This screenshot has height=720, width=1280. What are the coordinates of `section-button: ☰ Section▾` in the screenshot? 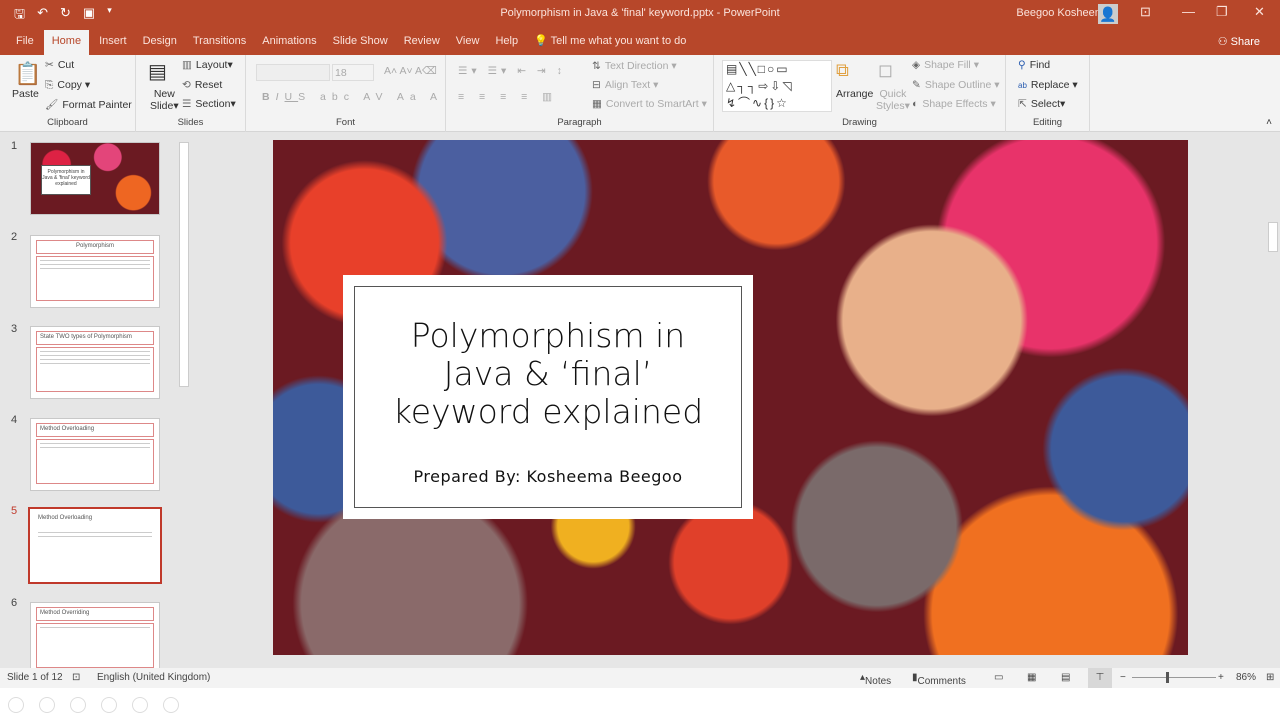 It's located at (209, 104).